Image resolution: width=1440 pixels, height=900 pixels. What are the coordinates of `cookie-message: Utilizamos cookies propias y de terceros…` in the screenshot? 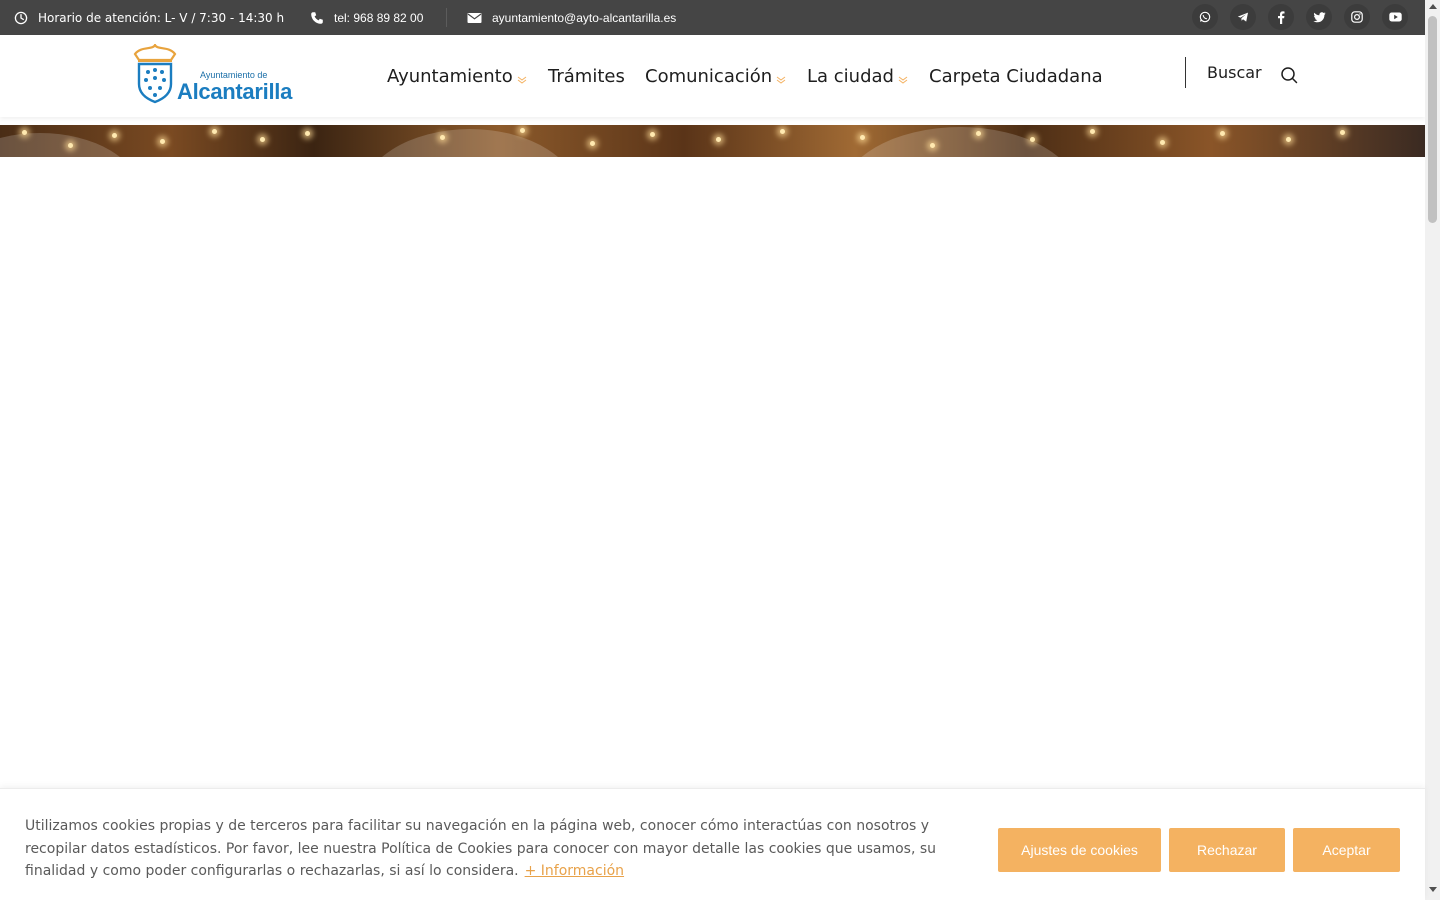 It's located at (490, 849).